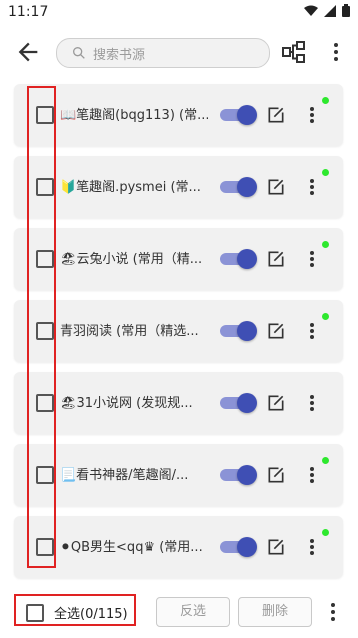  Describe the element at coordinates (346, 10) in the screenshot. I see `battery-icon` at that location.